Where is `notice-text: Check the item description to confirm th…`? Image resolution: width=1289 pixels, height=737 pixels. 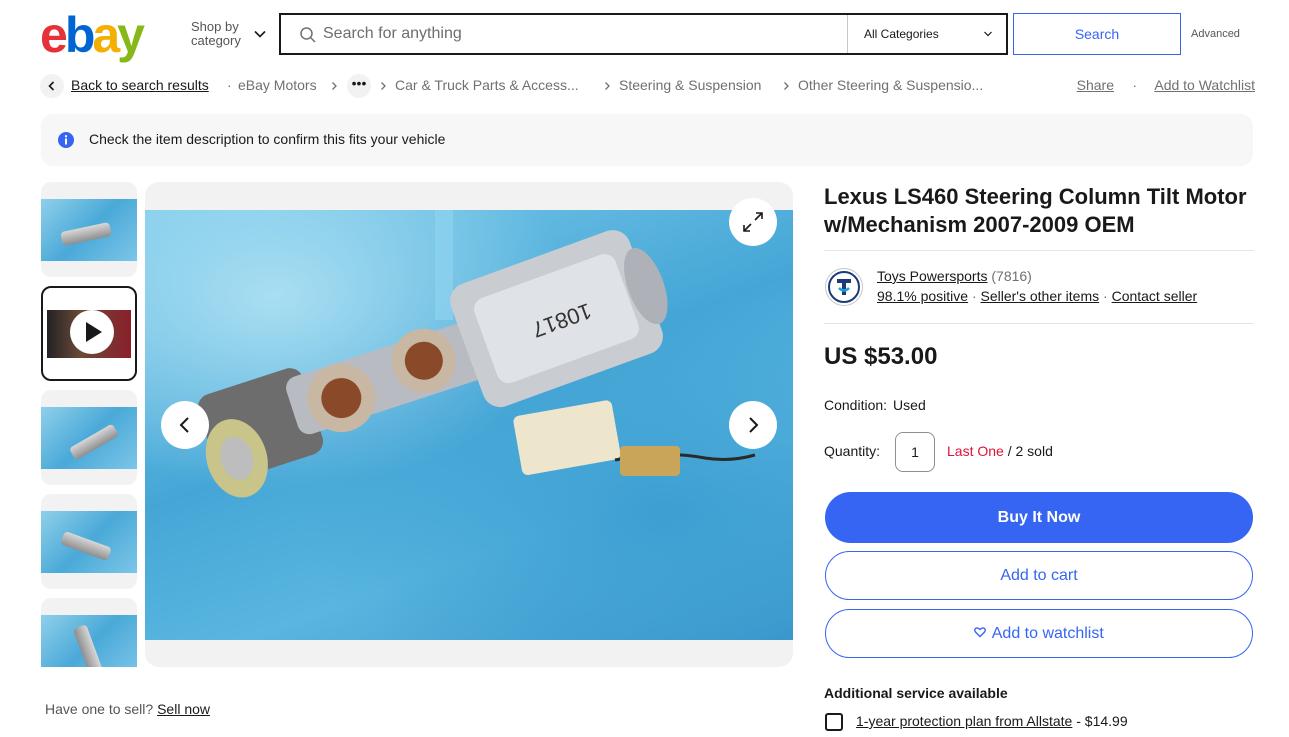
notice-text: Check the item description to confirm th… is located at coordinates (267, 139).